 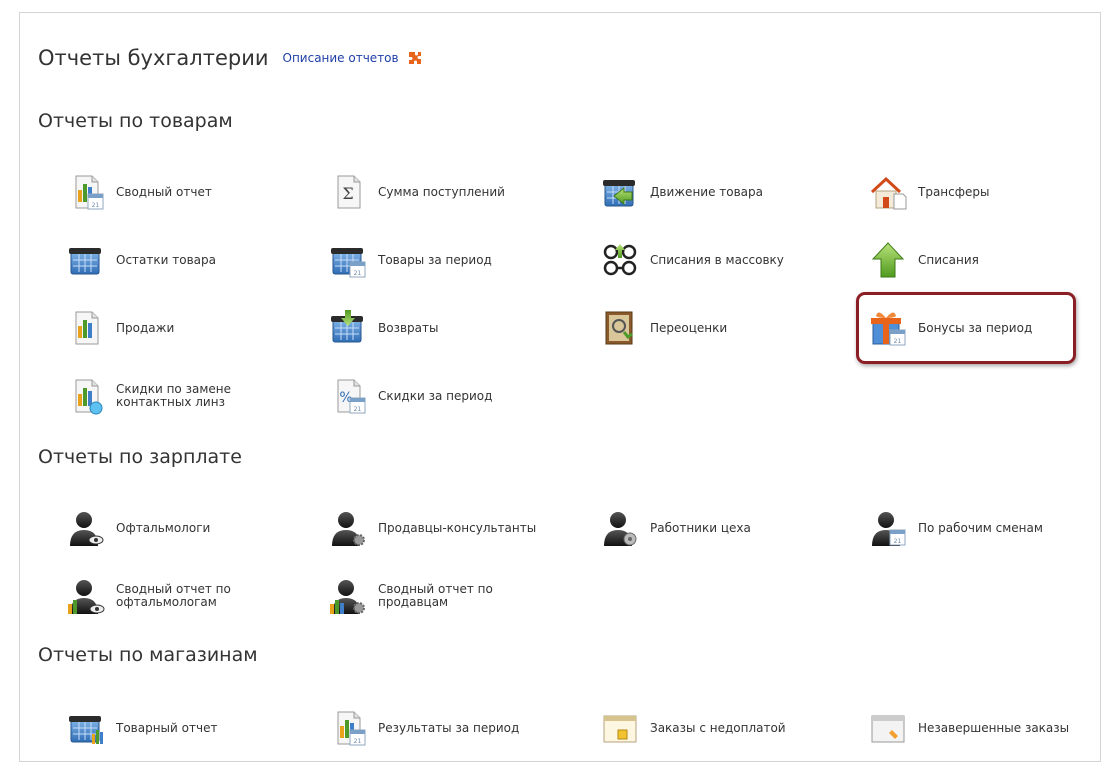 I want to click on person-eye-icon, so click(x=85, y=528).